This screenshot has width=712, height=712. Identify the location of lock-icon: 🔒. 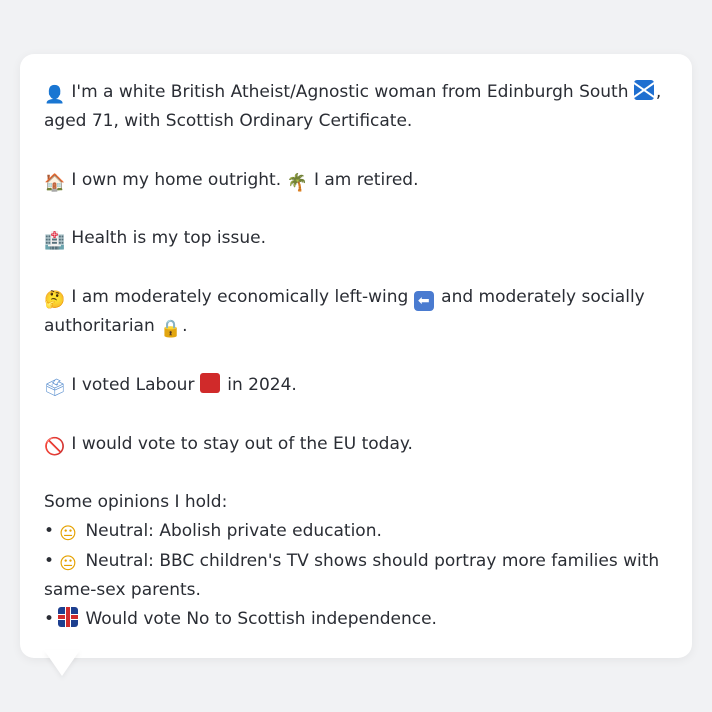
(171, 329).